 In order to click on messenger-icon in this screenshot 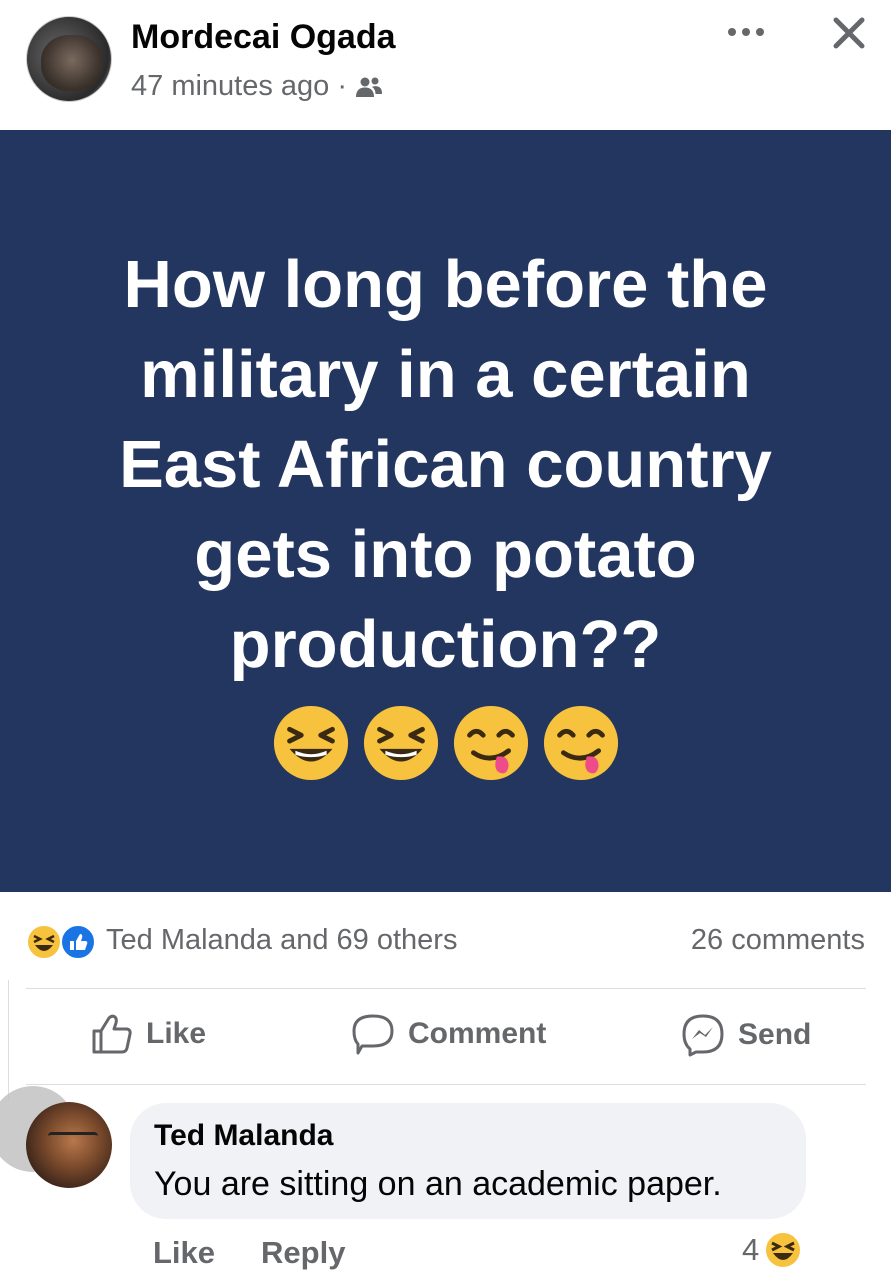, I will do `click(703, 1035)`.